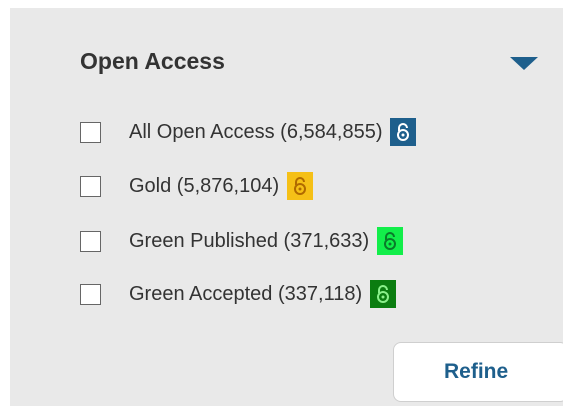 This screenshot has height=406, width=563. Describe the element at coordinates (90, 241) in the screenshot. I see `checkbox-green-published` at that location.